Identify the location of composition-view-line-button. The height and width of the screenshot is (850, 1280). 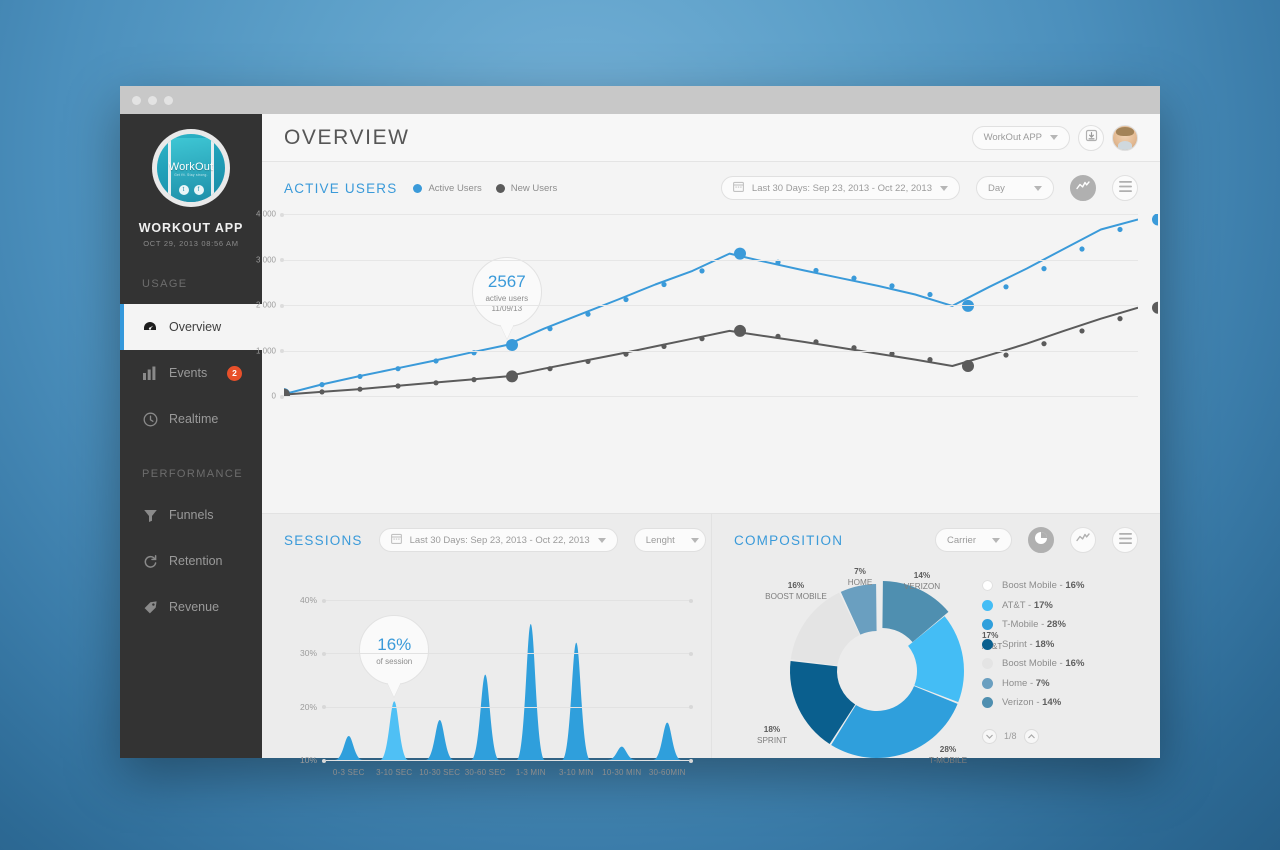
(1083, 540).